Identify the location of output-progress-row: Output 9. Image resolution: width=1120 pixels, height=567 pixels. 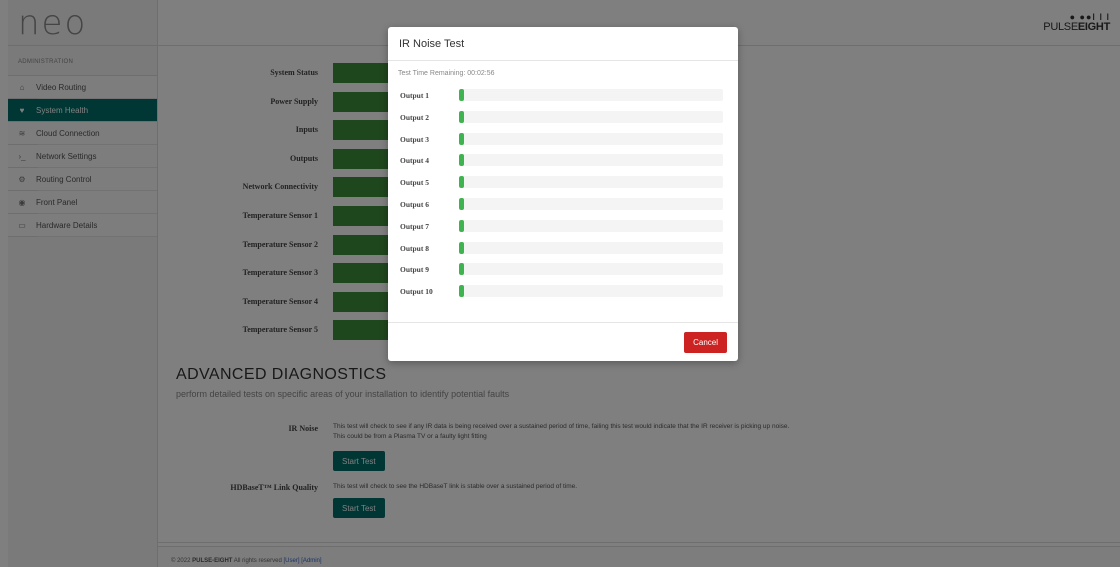
(561, 269).